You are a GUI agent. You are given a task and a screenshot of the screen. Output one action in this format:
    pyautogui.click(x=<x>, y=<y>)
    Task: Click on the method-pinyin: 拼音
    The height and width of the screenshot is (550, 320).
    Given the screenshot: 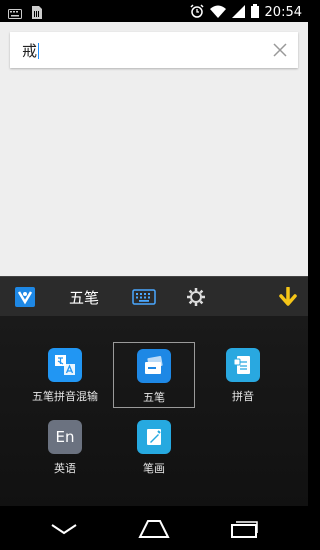 What is the action you would take?
    pyautogui.click(x=243, y=375)
    